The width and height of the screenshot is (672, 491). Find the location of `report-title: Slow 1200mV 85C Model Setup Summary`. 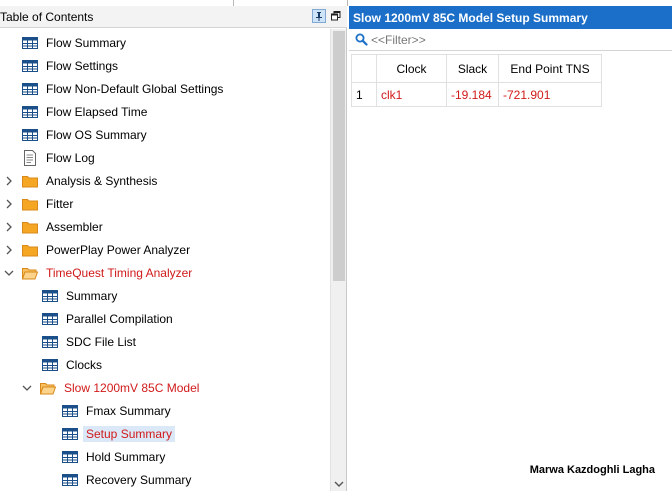

report-title: Slow 1200mV 85C Model Setup Summary is located at coordinates (510, 17).